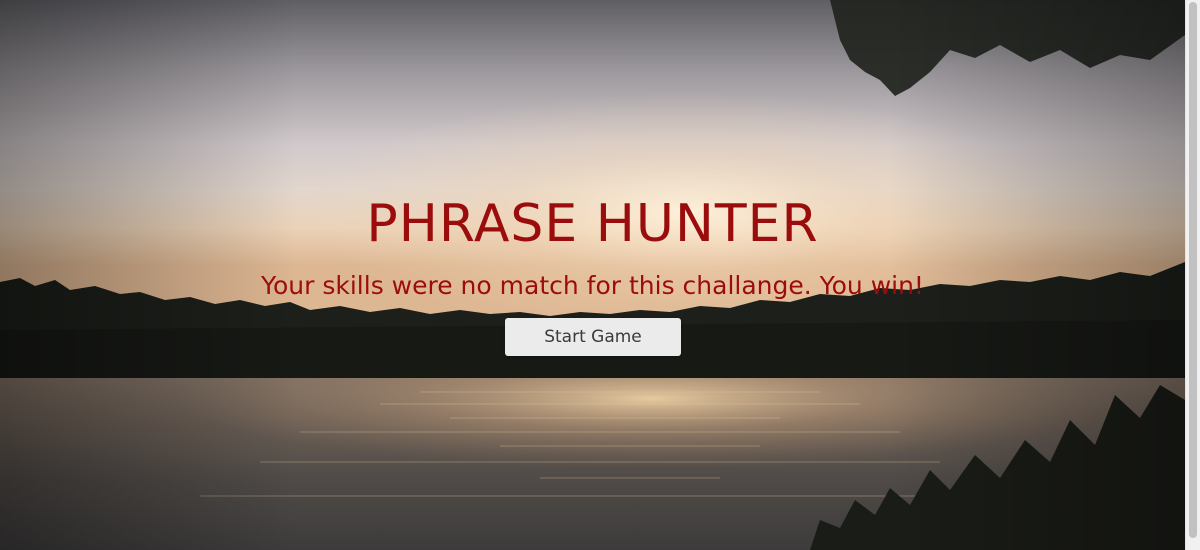 This screenshot has width=1200, height=550. I want to click on start-game-button: Start Game, so click(593, 337).